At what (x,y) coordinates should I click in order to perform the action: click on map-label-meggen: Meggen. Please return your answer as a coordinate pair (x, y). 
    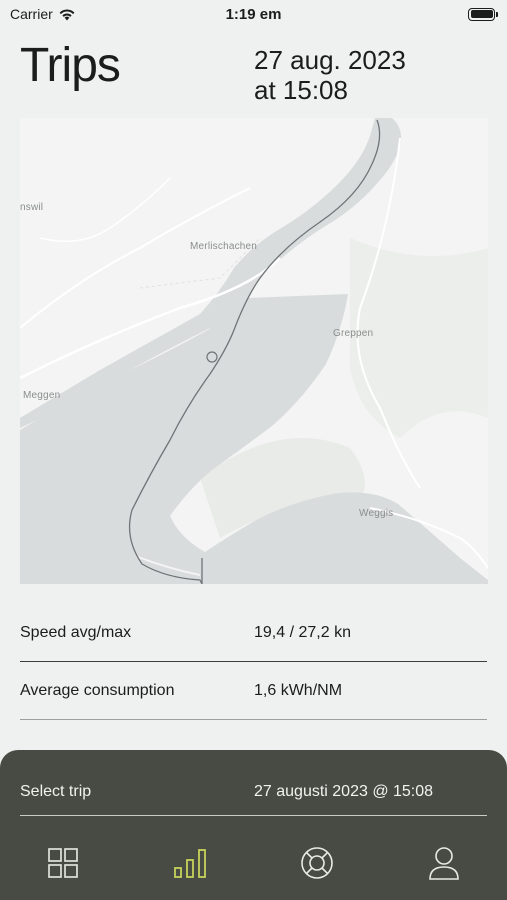
    Looking at the image, I should click on (42, 395).